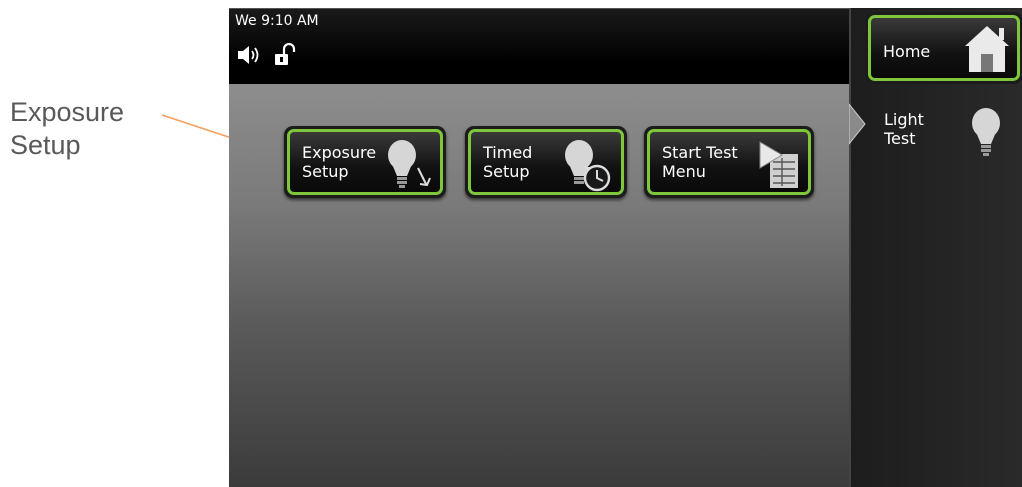  What do you see at coordinates (935, 135) in the screenshot?
I see `sidebar-item-light-test: Light Test` at bounding box center [935, 135].